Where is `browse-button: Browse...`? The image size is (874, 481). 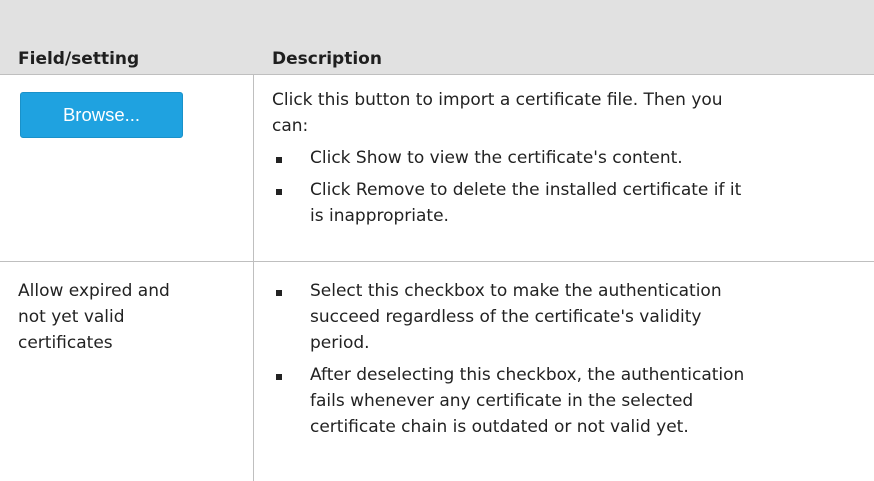
browse-button: Browse... is located at coordinates (101, 115).